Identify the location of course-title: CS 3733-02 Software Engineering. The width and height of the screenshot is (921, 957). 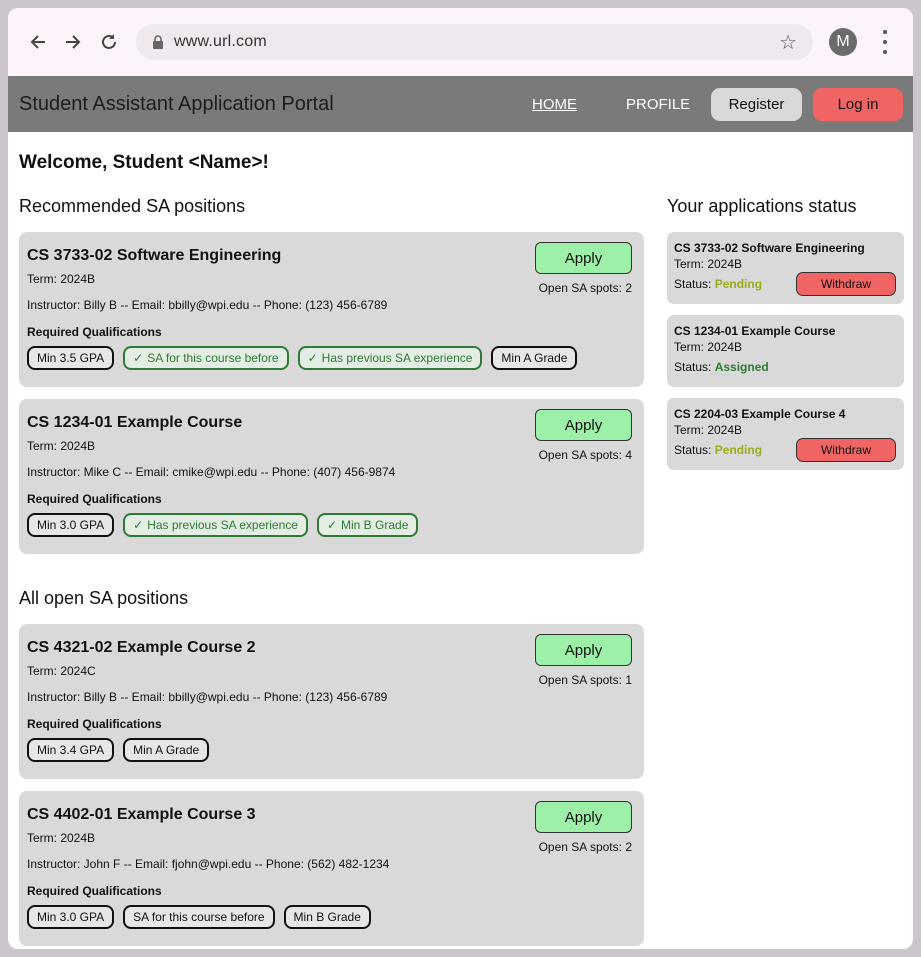
(154, 255).